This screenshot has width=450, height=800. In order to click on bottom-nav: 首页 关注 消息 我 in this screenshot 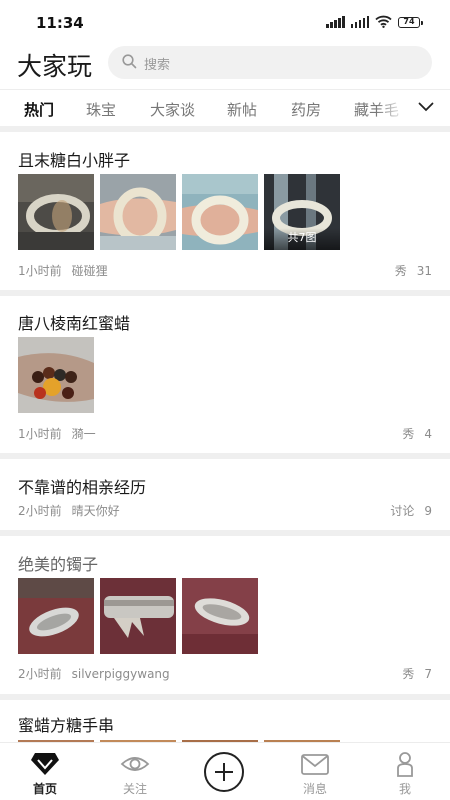, I will do `click(225, 771)`.